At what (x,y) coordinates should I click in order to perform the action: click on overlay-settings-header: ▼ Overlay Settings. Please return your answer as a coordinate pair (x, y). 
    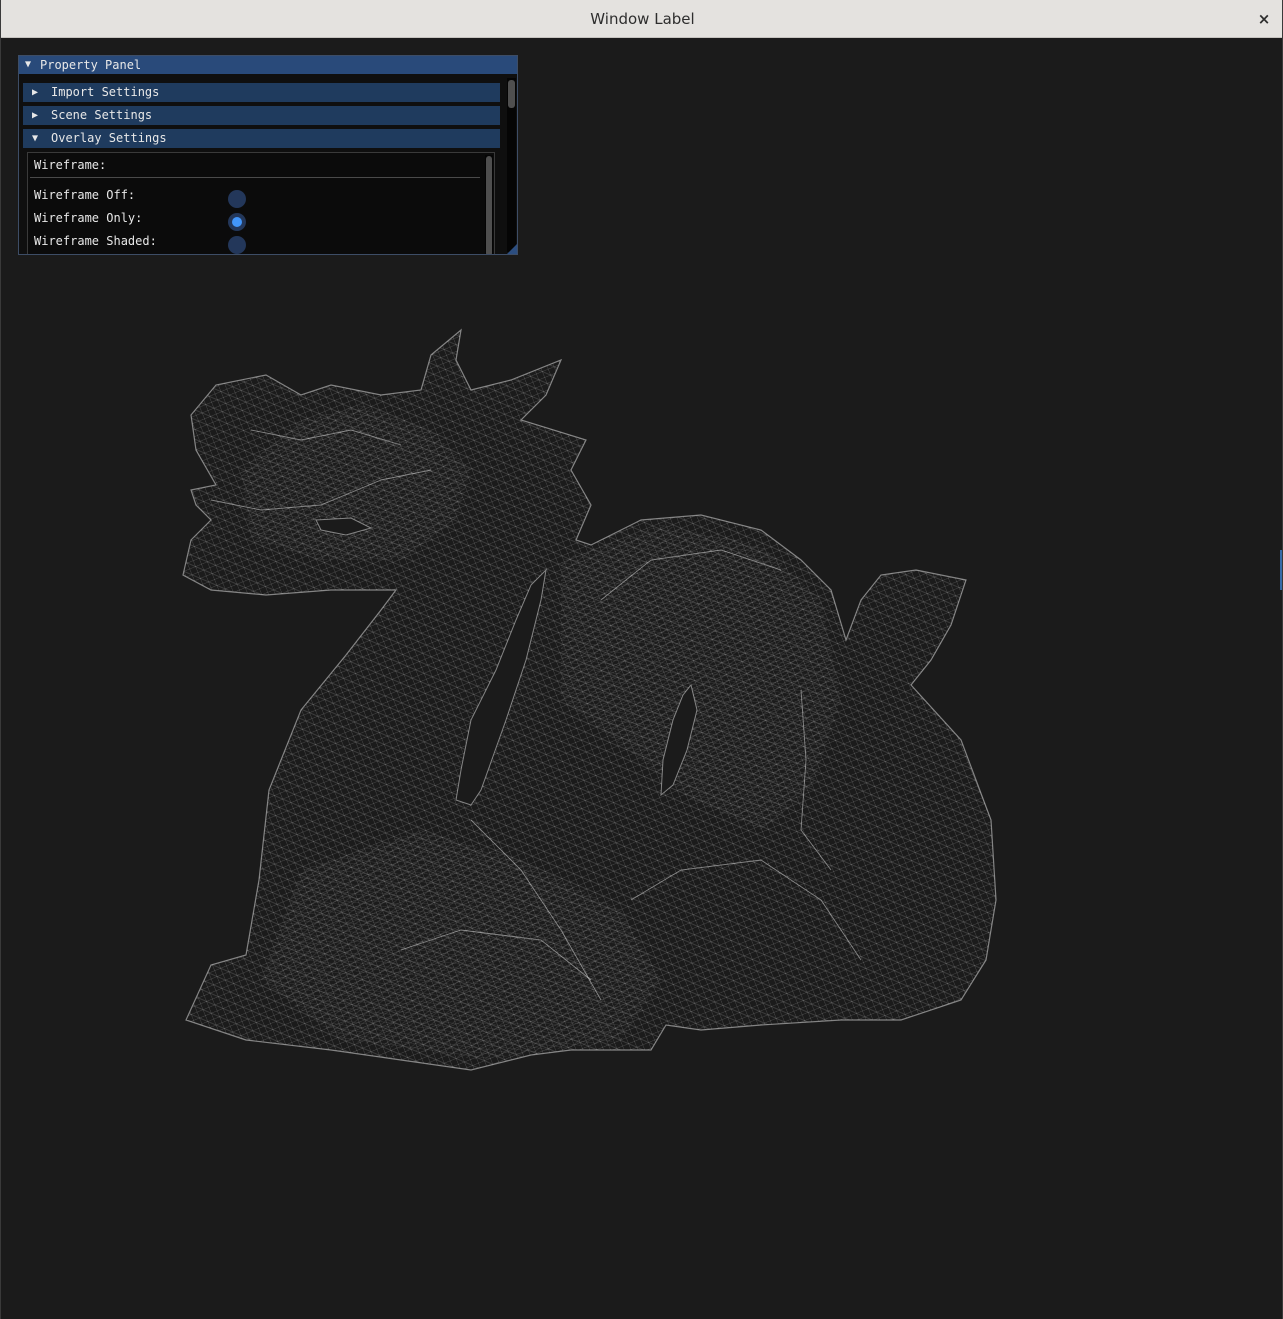
    Looking at the image, I should click on (261, 138).